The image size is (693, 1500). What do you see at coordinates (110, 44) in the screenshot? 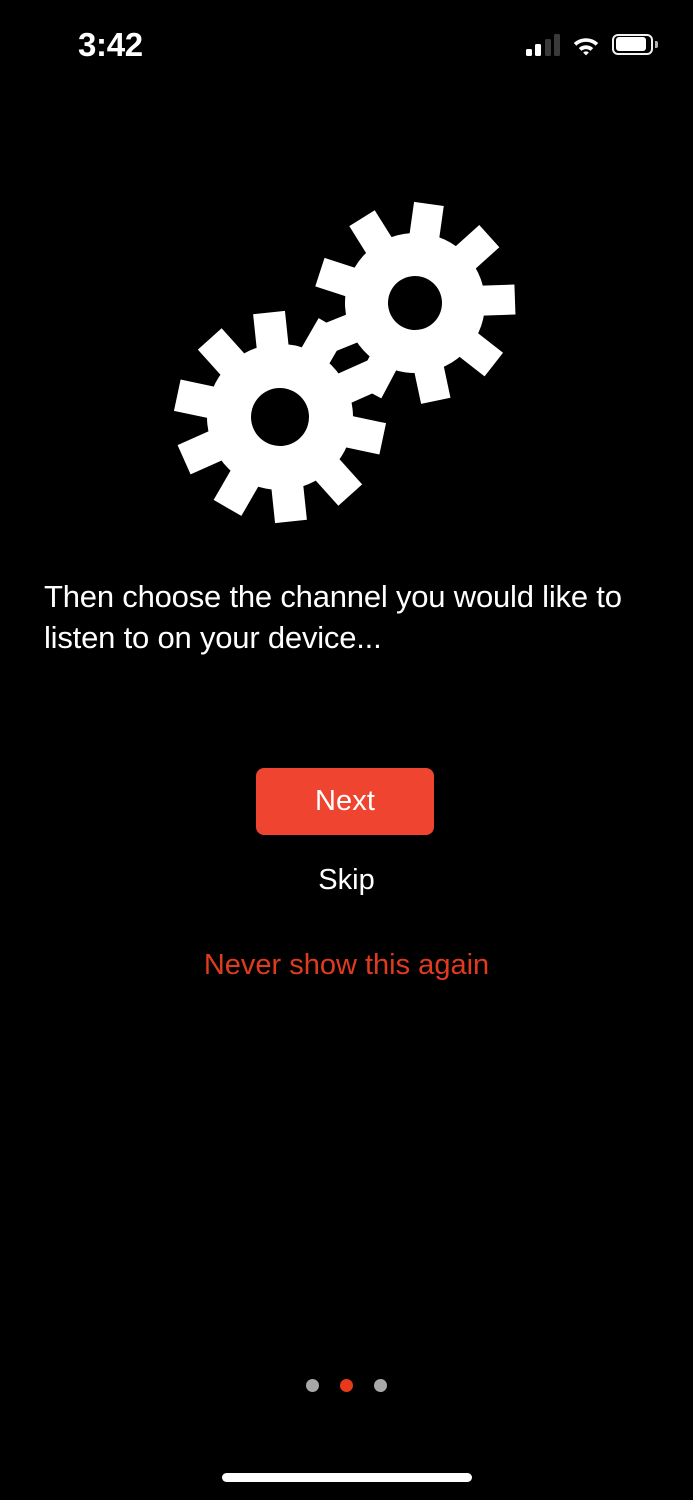
I see `status-bar-time: 3:42` at bounding box center [110, 44].